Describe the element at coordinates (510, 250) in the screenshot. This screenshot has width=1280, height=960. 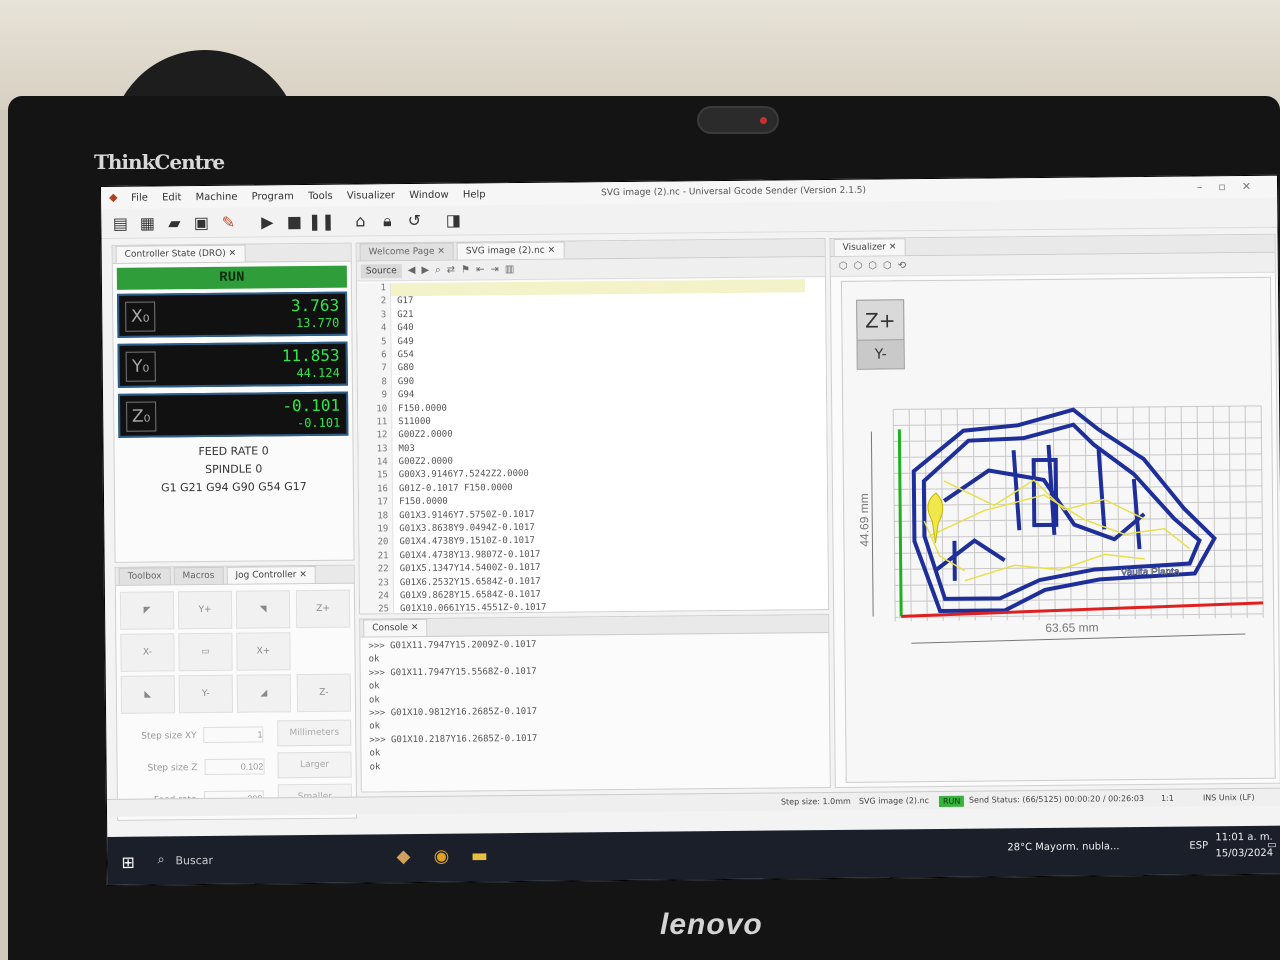
I see `tab-gcode-file: SVG image (2).nc ✕` at that location.